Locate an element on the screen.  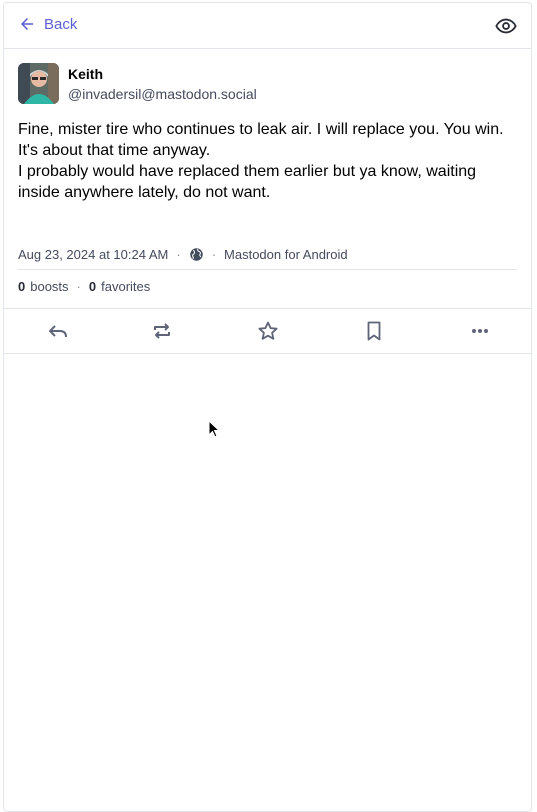
status-counts: 0 boosts · 0 favorites is located at coordinates (84, 286).